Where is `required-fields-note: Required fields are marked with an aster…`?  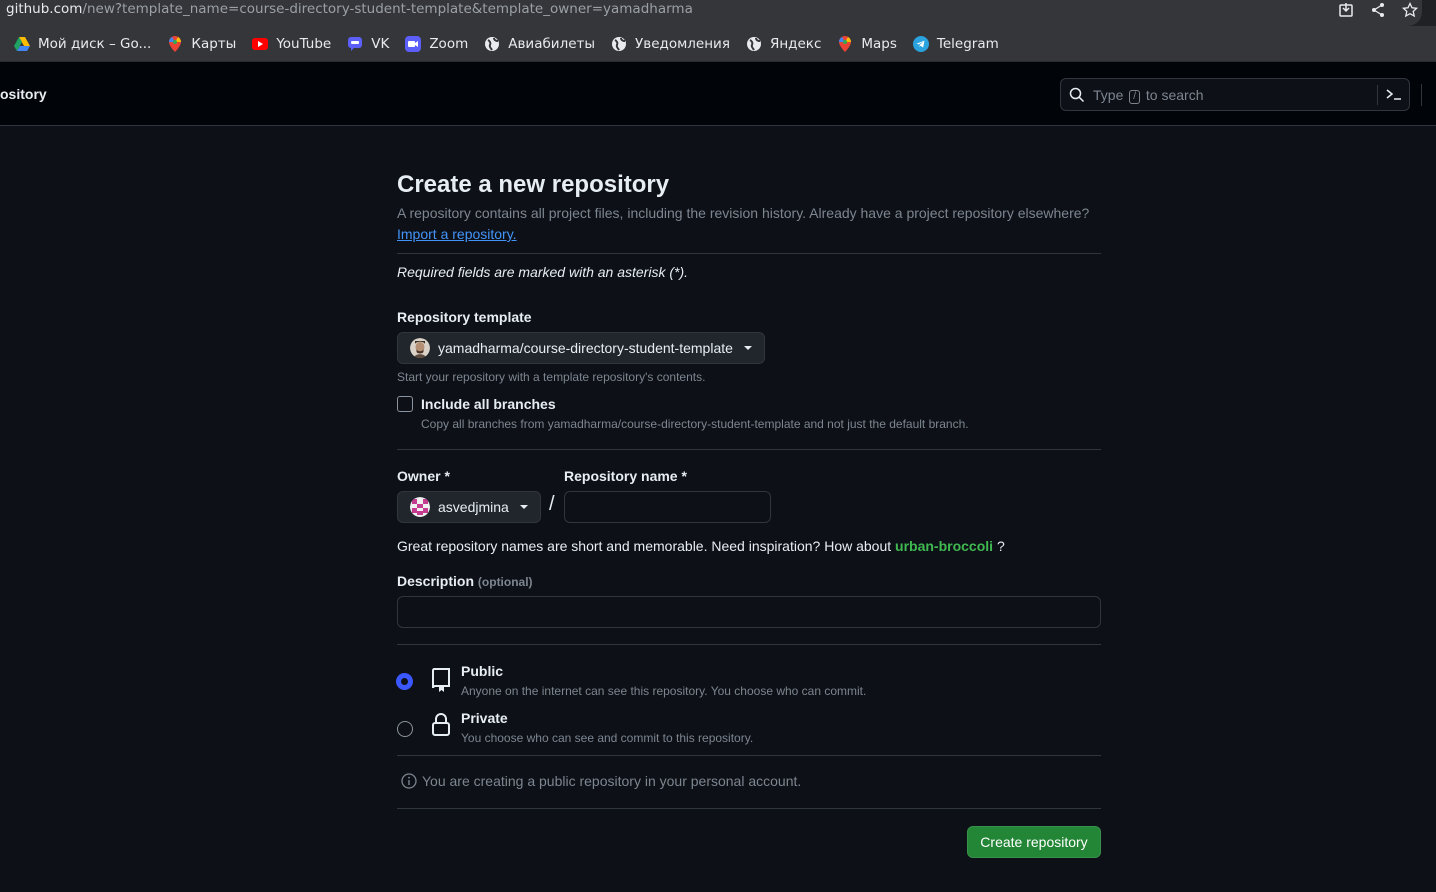
required-fields-note: Required fields are marked with an aster… is located at coordinates (543, 272).